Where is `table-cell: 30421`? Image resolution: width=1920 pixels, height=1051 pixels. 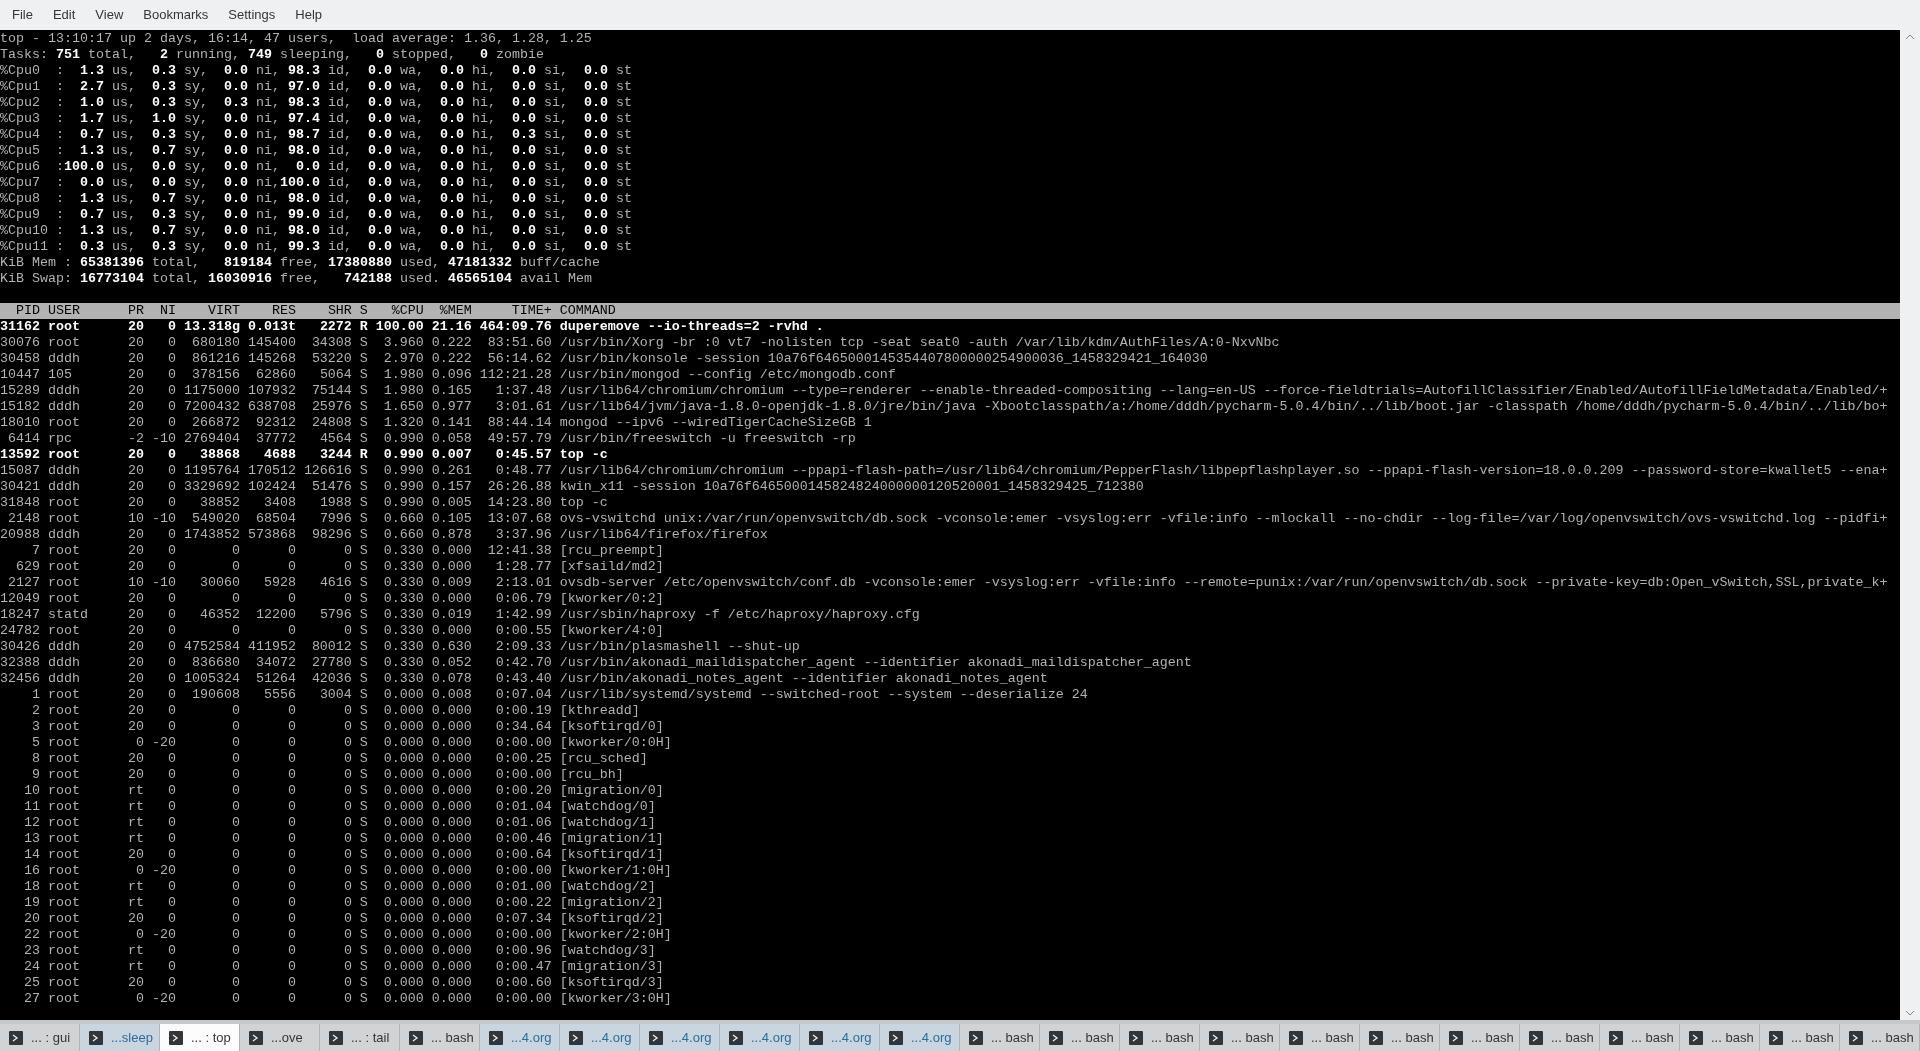 table-cell: 30421 is located at coordinates (20, 487).